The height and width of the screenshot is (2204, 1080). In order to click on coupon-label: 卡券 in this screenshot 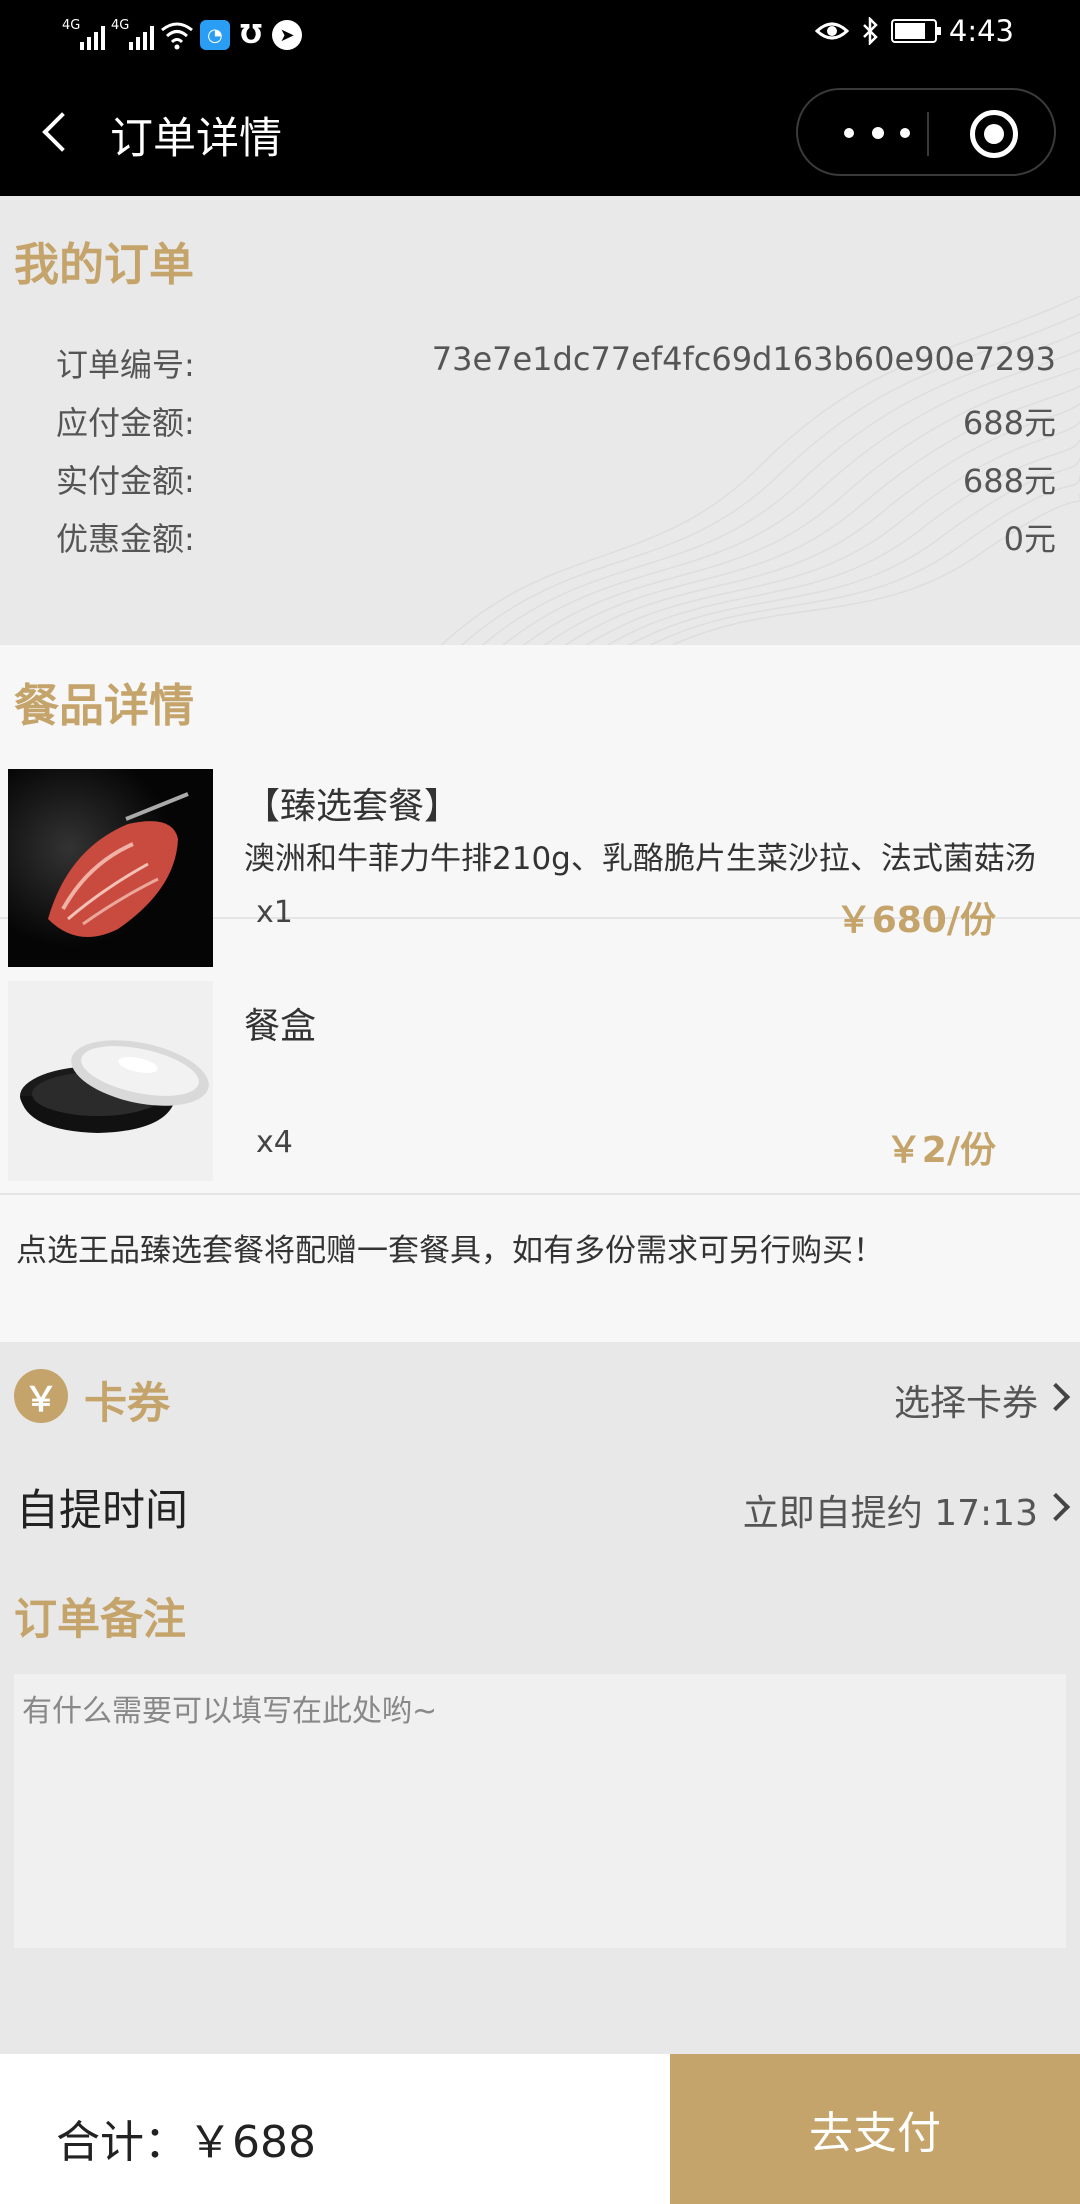, I will do `click(127, 1404)`.